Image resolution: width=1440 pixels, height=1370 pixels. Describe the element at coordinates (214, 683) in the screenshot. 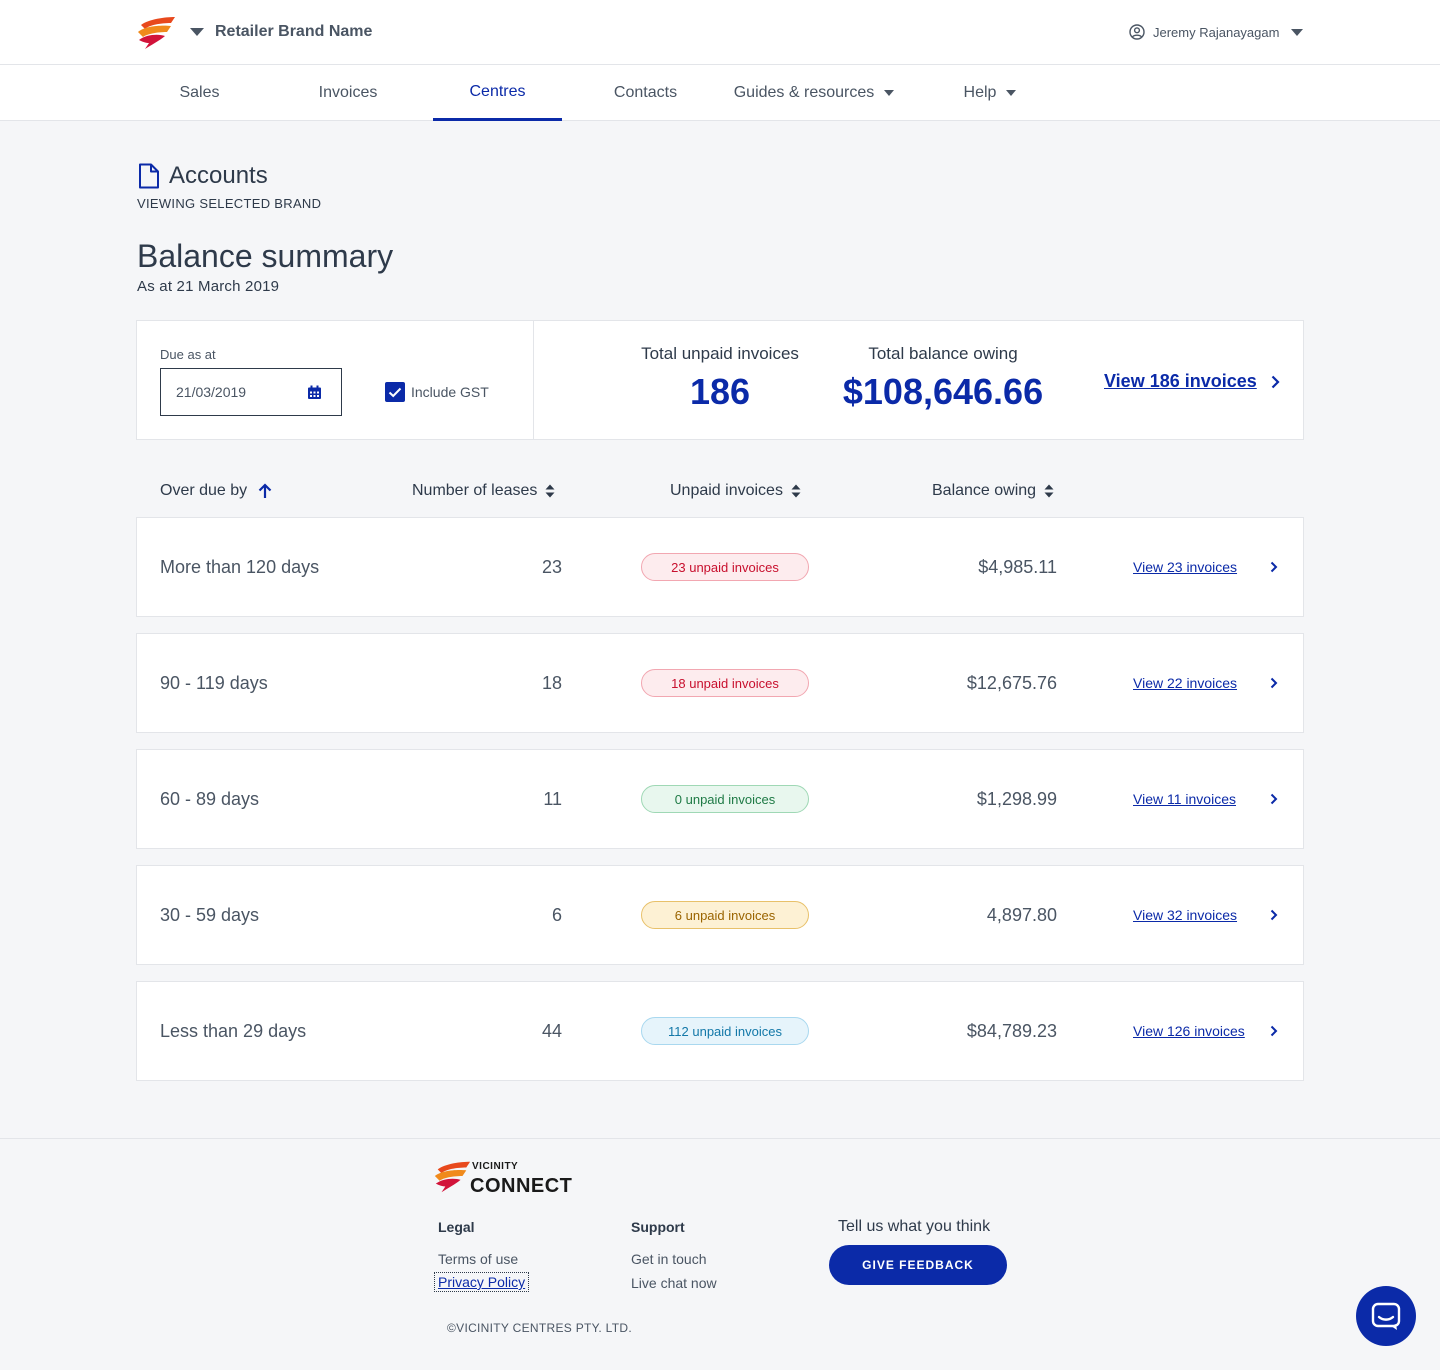

I see `overdue-period: 90 - 119 days` at that location.